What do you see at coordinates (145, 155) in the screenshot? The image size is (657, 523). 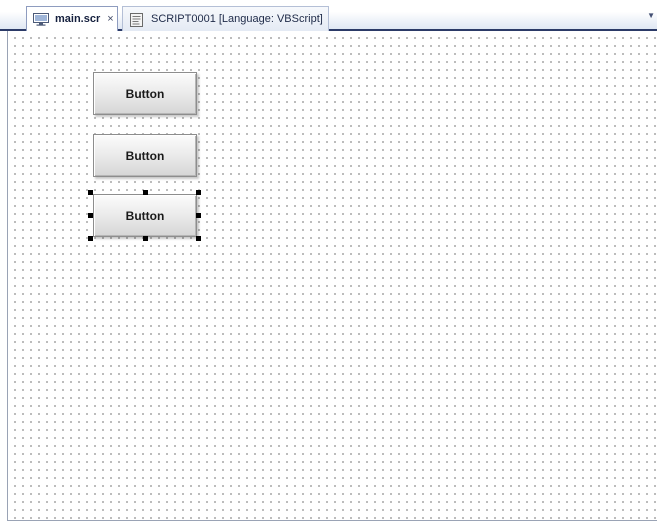 I see `canvas-button-2: Button` at bounding box center [145, 155].